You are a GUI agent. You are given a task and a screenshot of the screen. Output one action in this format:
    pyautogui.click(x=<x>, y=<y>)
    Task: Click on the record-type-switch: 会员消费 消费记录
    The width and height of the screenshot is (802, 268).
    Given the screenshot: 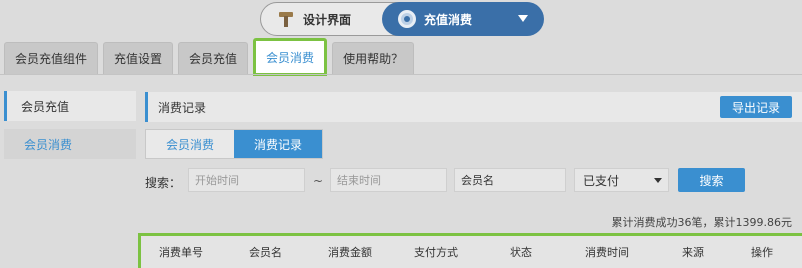 What is the action you would take?
    pyautogui.click(x=234, y=144)
    